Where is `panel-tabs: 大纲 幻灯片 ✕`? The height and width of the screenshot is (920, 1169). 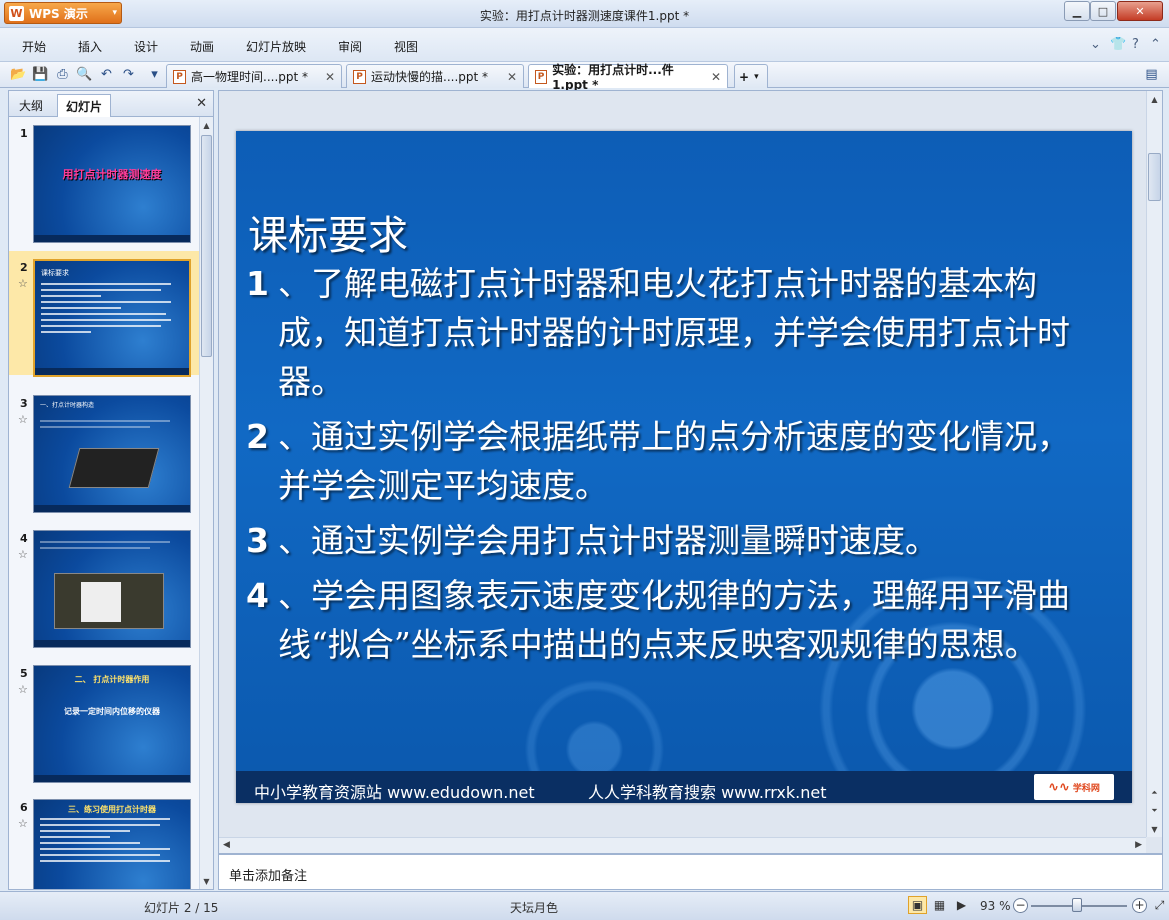
panel-tabs: 大纲 幻灯片 ✕ is located at coordinates (111, 104).